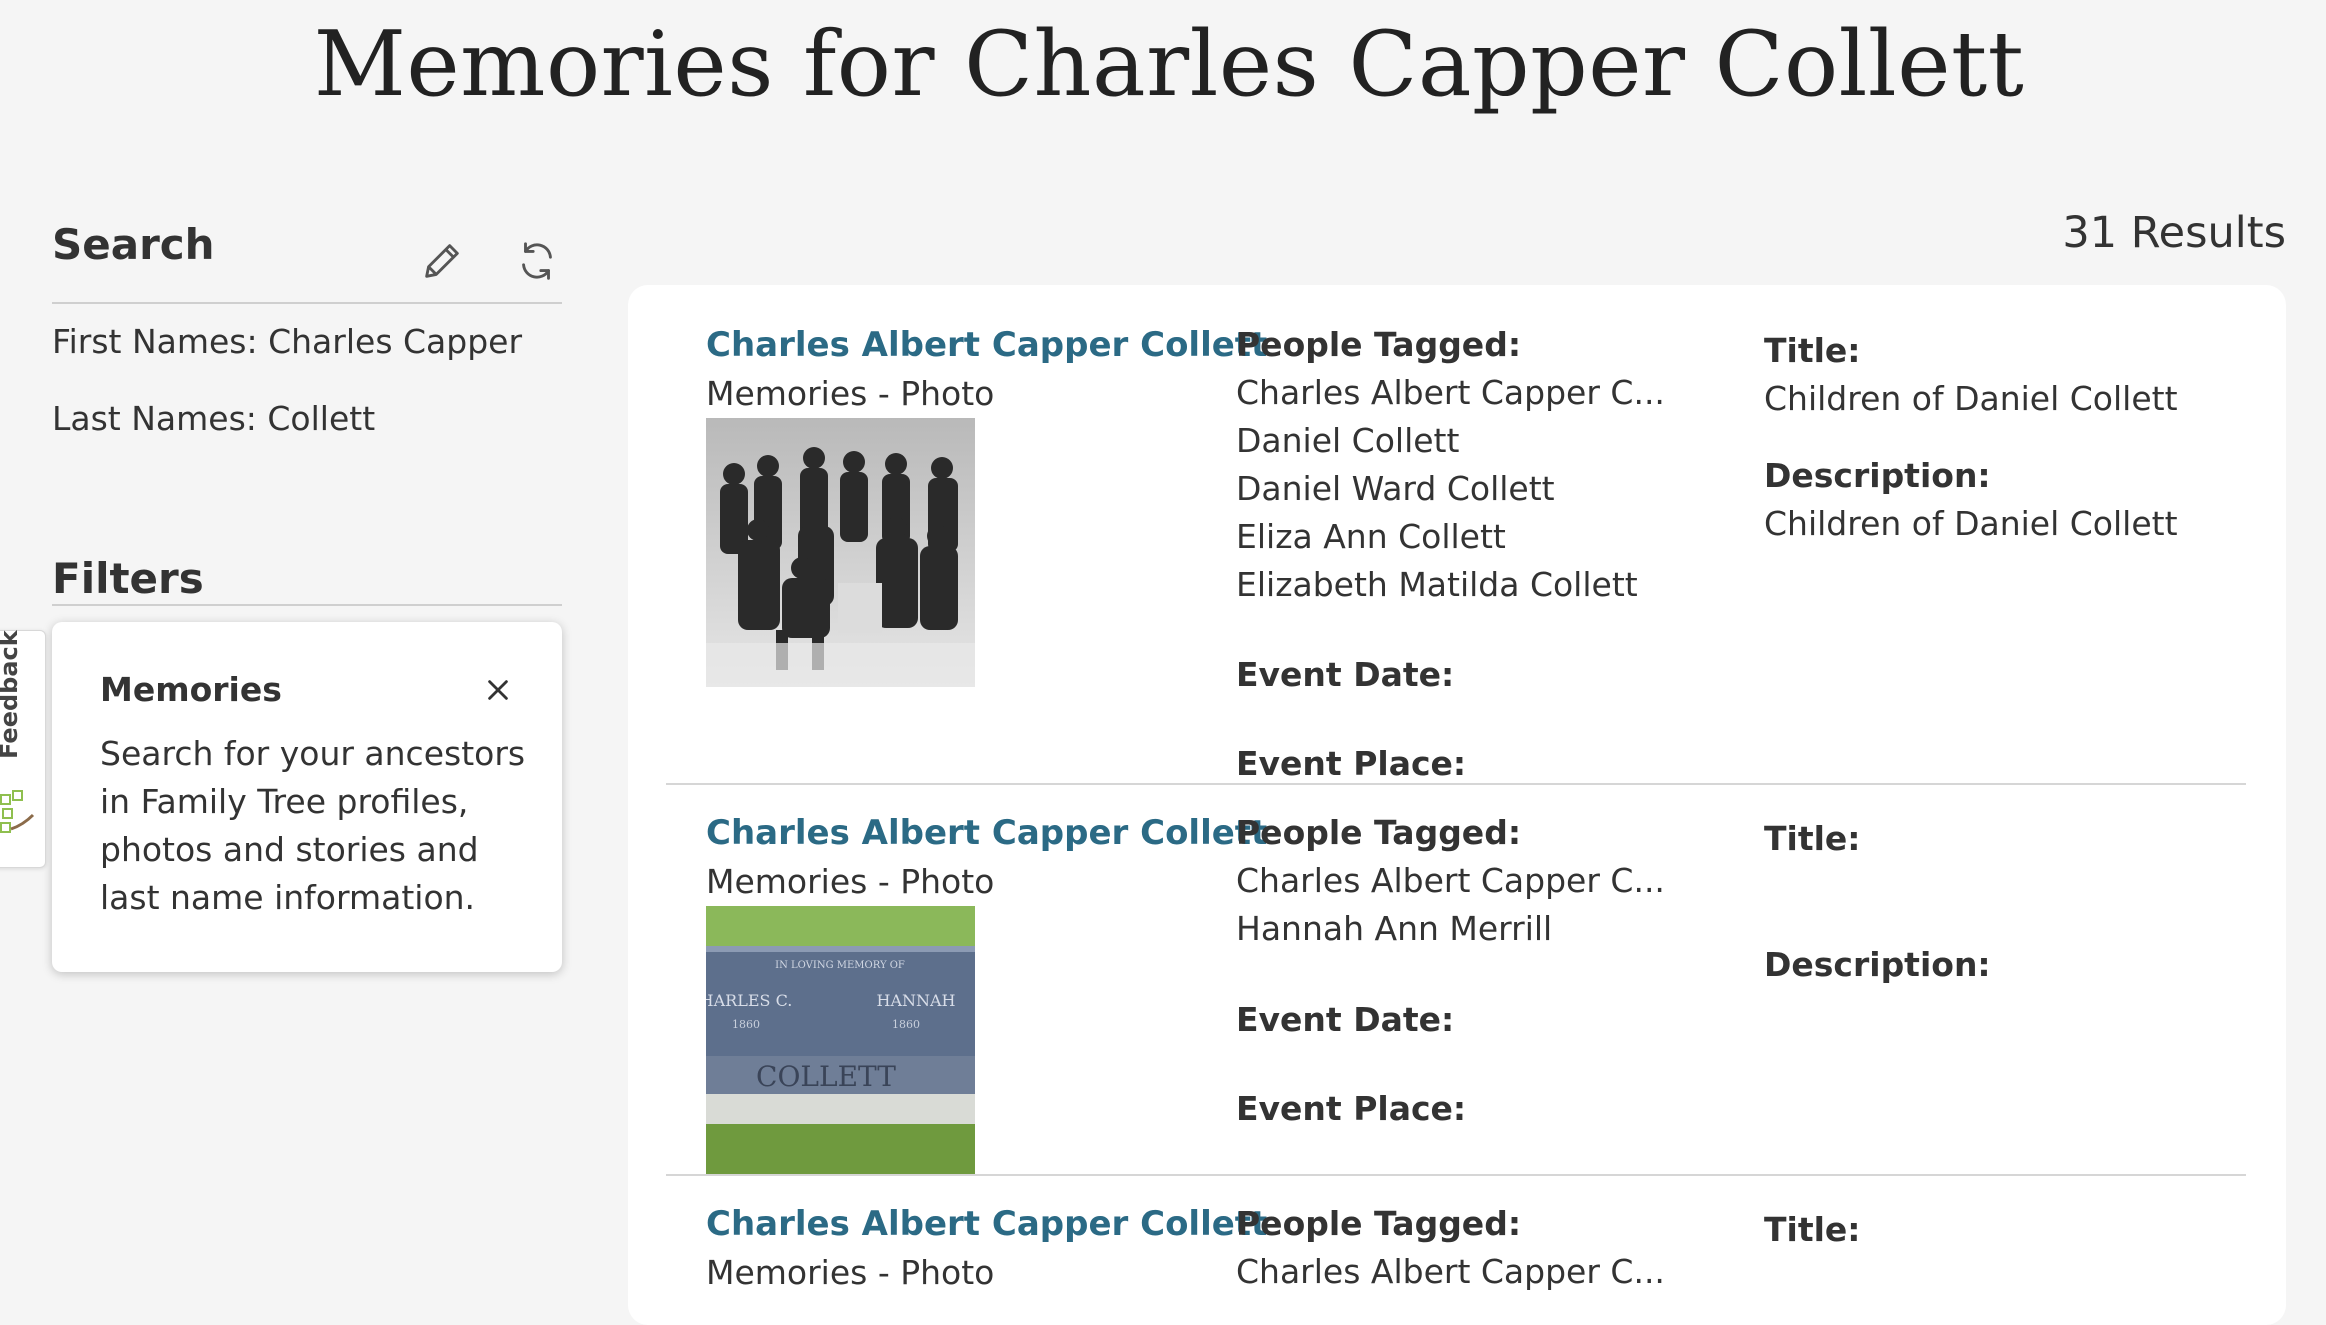  What do you see at coordinates (840, 965) in the screenshot?
I see `headstone-inscription: IN LOVING MEMORY OF` at bounding box center [840, 965].